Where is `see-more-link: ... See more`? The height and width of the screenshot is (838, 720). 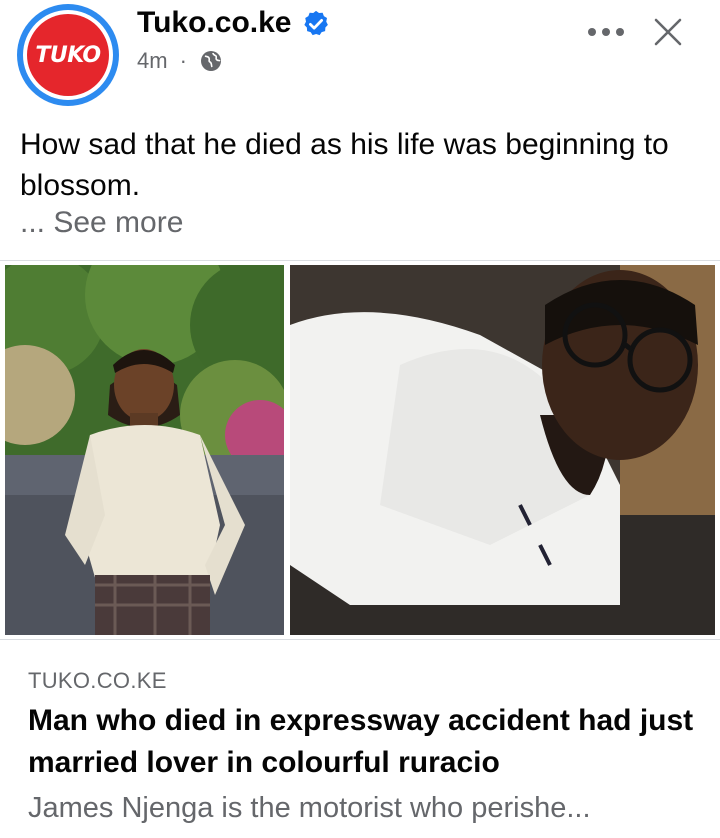
see-more-link: ... See more is located at coordinates (101, 223).